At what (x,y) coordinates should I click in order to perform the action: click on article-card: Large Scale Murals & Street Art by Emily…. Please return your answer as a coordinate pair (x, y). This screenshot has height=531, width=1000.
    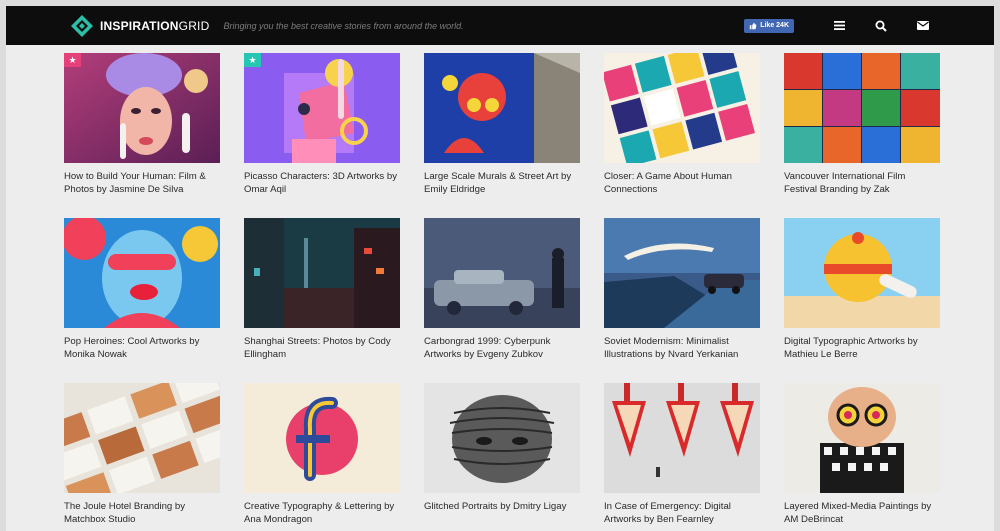
    Looking at the image, I should click on (502, 124).